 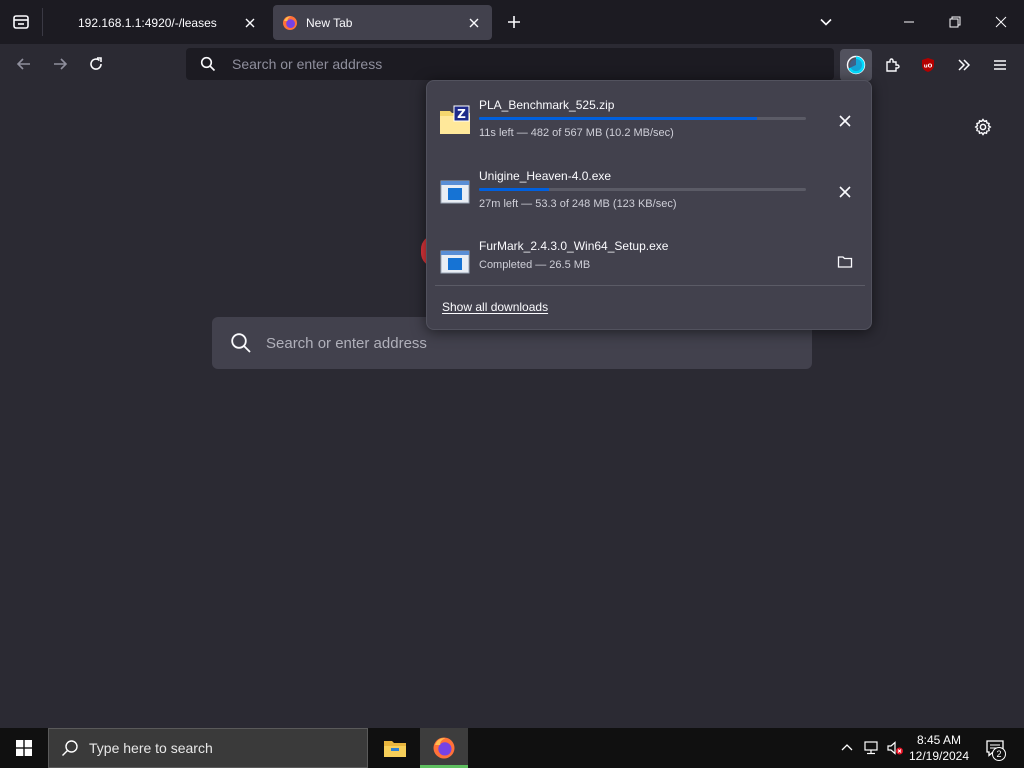 I want to click on start-button, so click(x=24, y=748).